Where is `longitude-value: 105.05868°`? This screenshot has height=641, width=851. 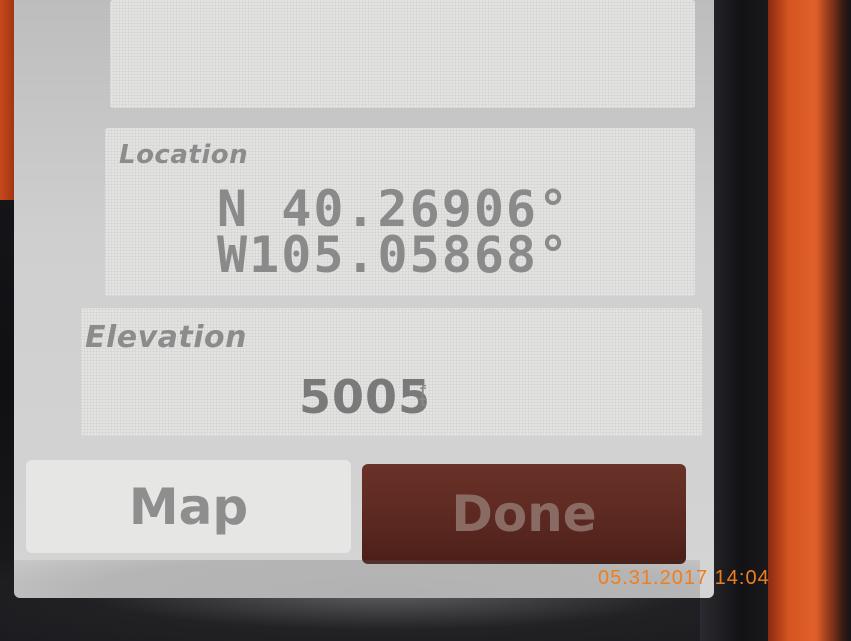
longitude-value: 105.05868° is located at coordinates (410, 255).